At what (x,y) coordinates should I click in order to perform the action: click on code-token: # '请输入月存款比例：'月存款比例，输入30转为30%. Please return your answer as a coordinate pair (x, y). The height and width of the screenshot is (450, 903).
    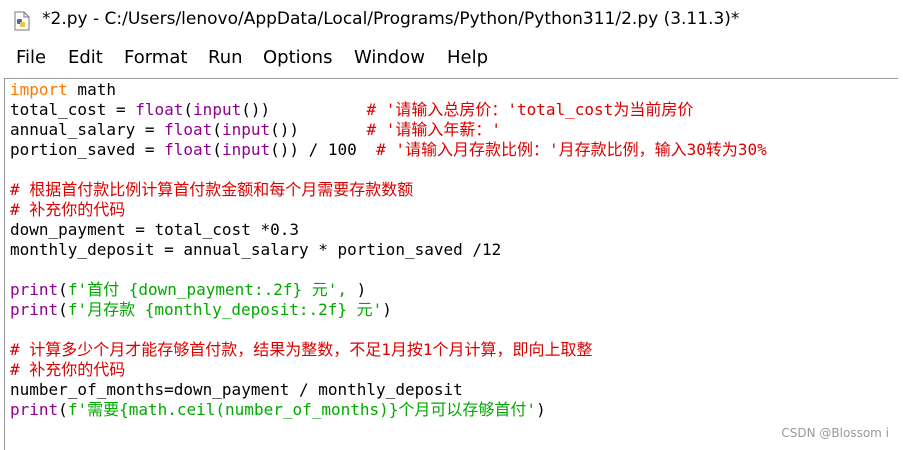
    Looking at the image, I should click on (571, 149).